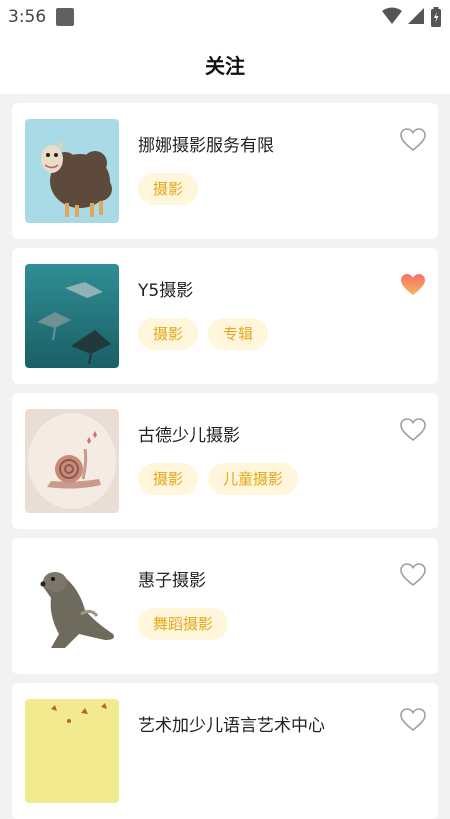 The width and height of the screenshot is (450, 819). I want to click on notification-icon, so click(65, 17).